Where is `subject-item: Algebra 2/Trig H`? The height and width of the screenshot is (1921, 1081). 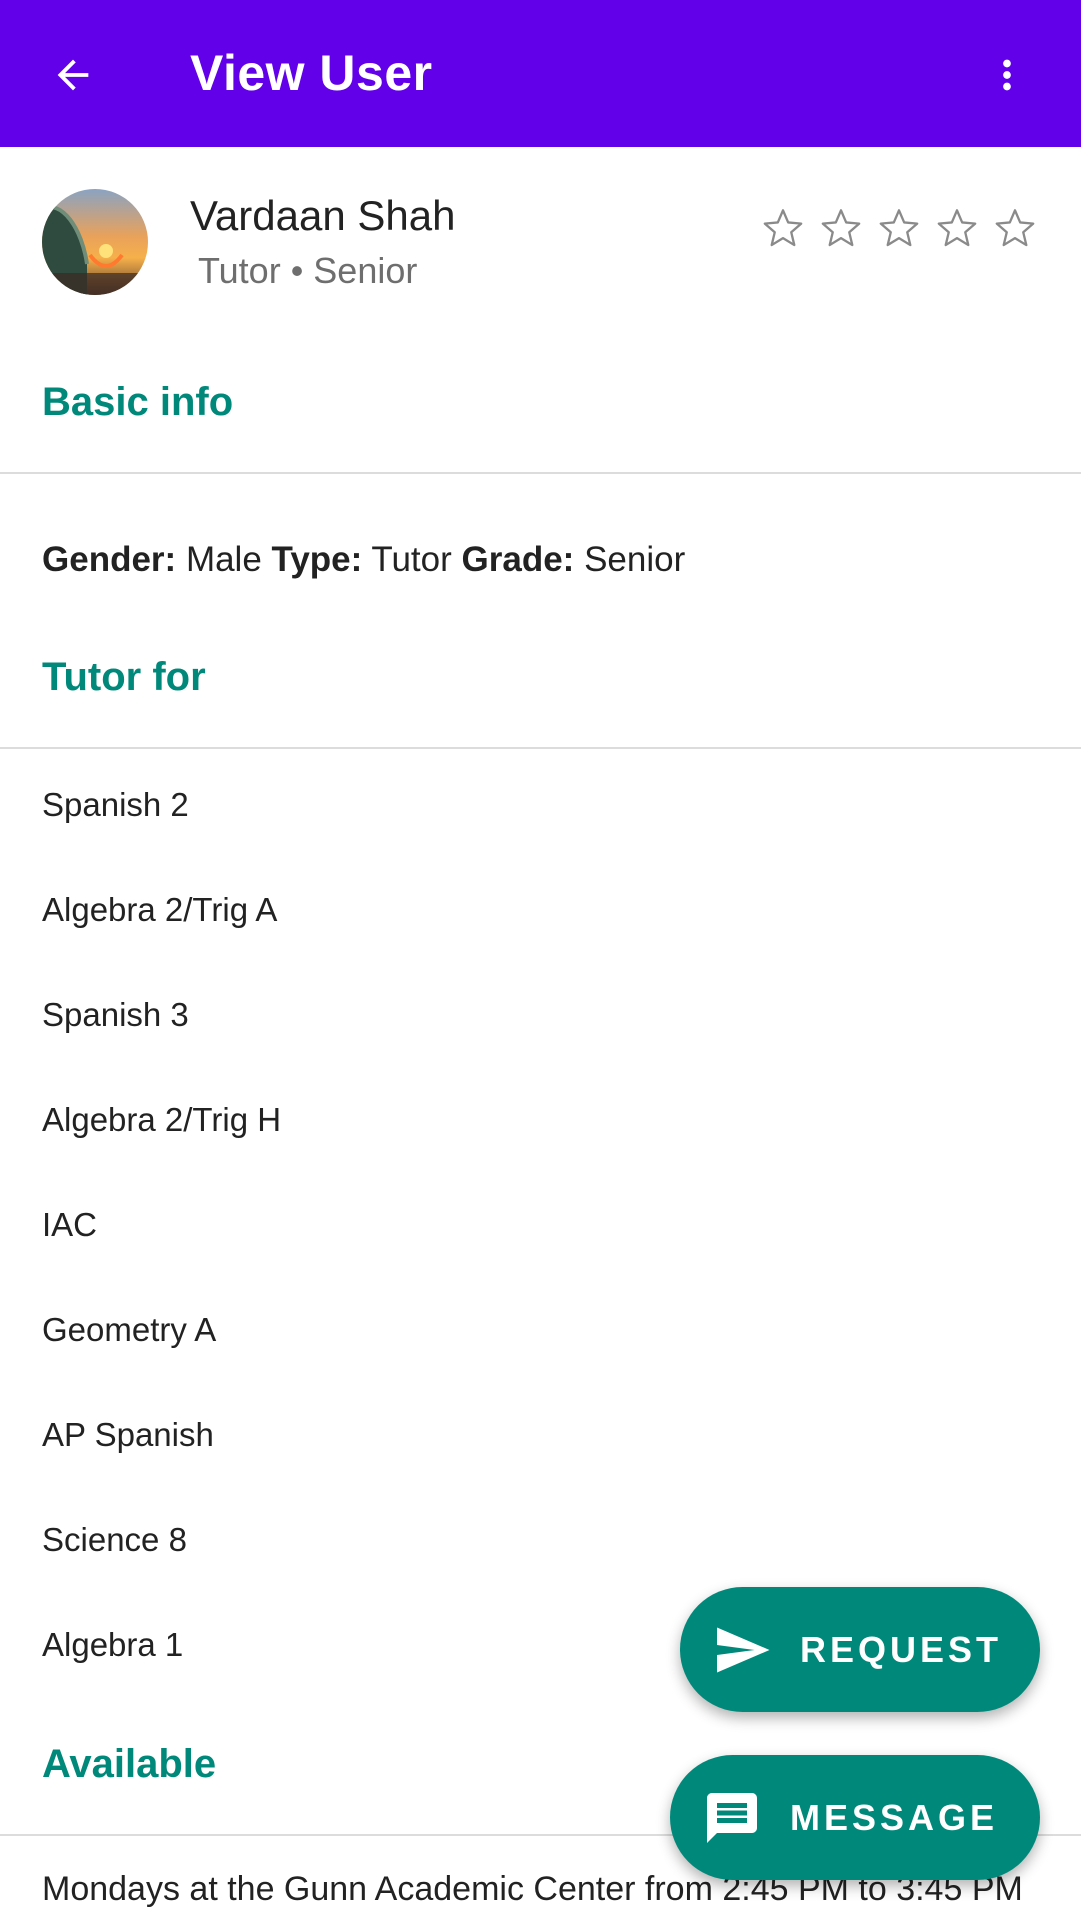 subject-item: Algebra 2/Trig H is located at coordinates (540, 1119).